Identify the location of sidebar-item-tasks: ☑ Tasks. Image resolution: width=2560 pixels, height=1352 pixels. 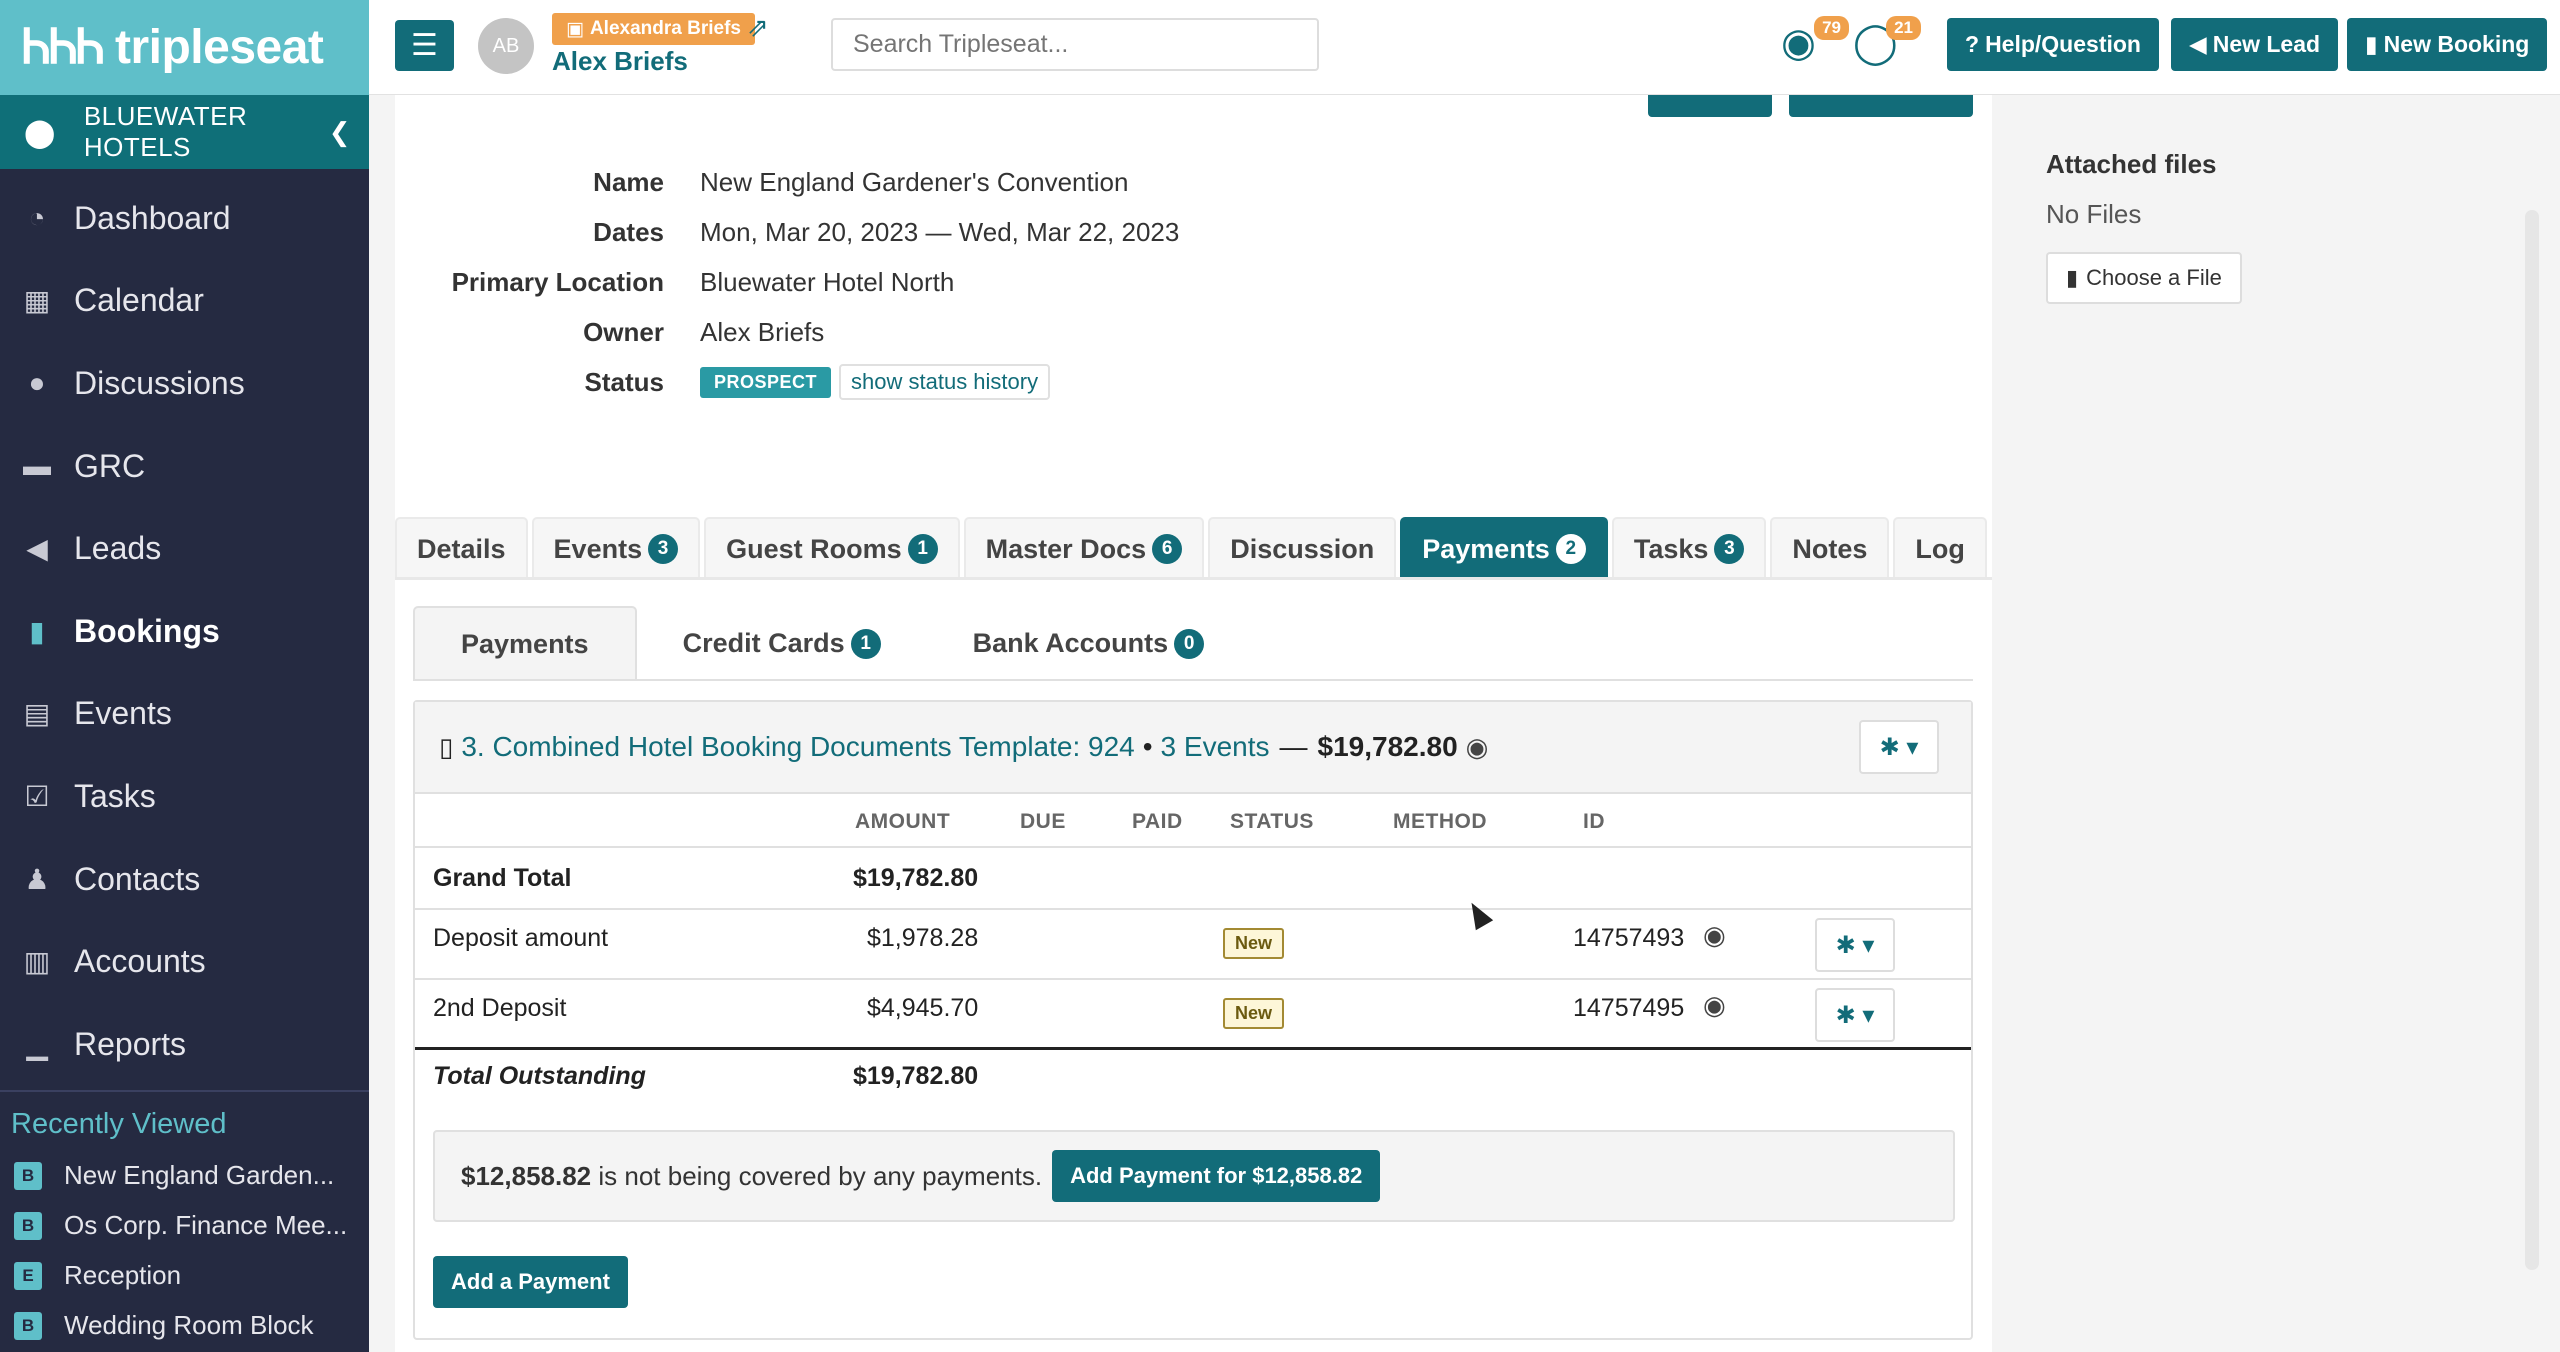
(184, 796).